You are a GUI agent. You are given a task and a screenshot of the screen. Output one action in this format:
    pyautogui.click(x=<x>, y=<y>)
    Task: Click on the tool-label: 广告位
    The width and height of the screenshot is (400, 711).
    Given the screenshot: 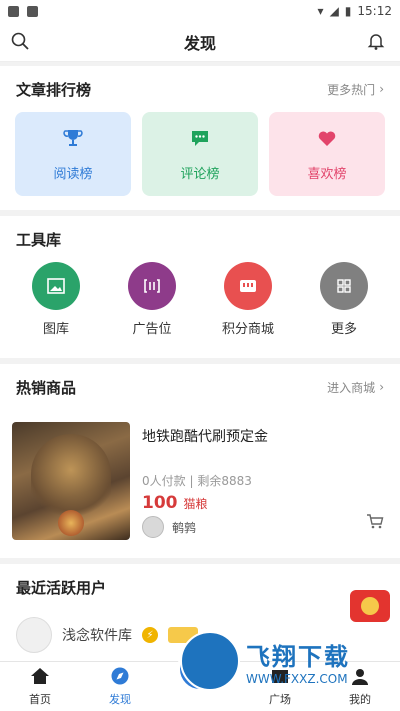 What is the action you would take?
    pyautogui.click(x=152, y=329)
    